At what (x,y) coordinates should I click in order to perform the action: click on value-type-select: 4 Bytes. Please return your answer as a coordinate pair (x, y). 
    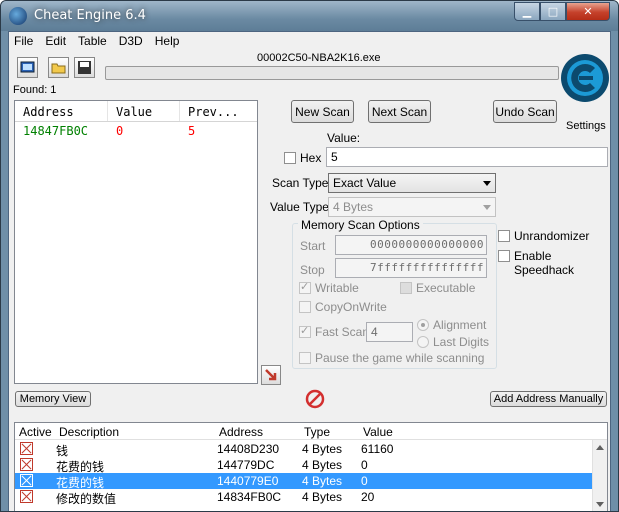
    Looking at the image, I should click on (412, 207).